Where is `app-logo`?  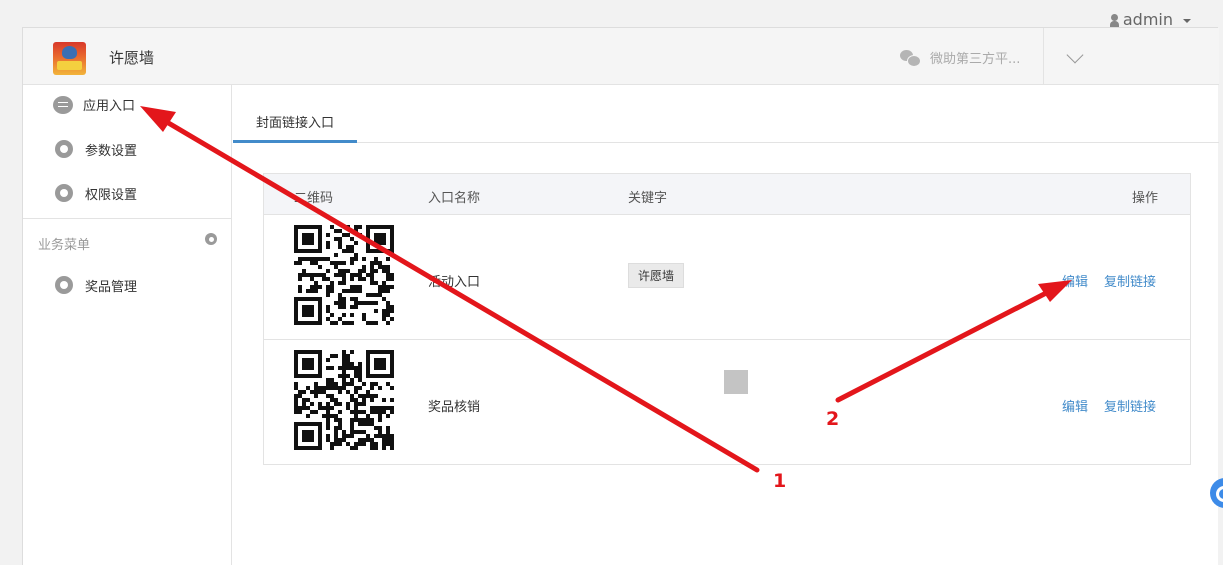 app-logo is located at coordinates (69, 58).